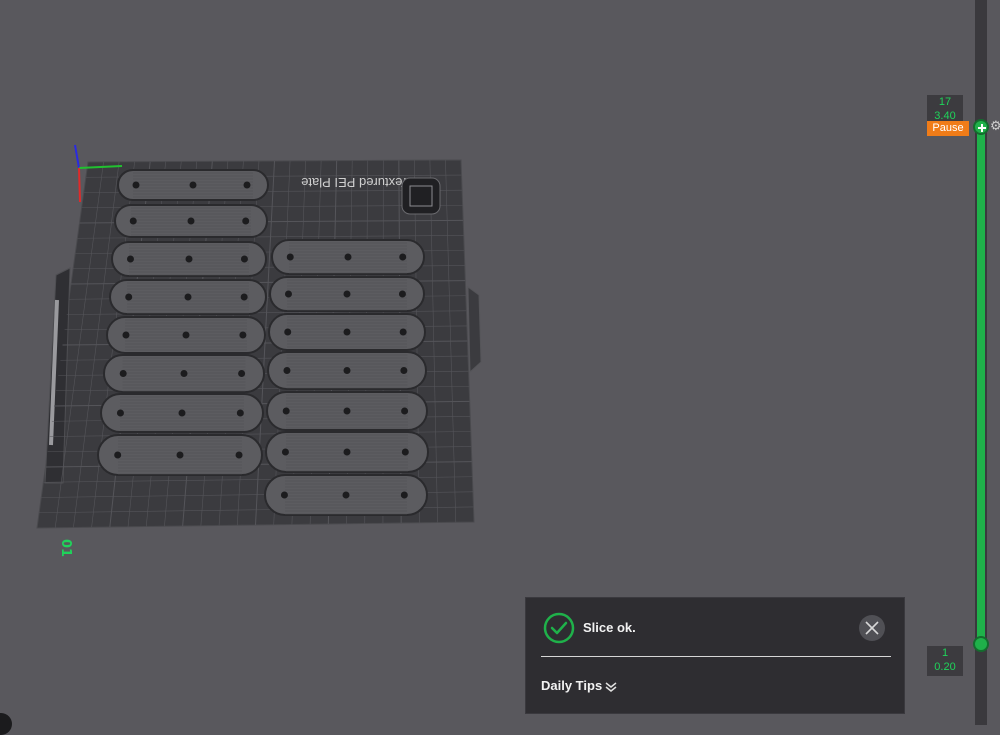 Image resolution: width=1000 pixels, height=735 pixels. I want to click on layer-slider-range, so click(981, 386).